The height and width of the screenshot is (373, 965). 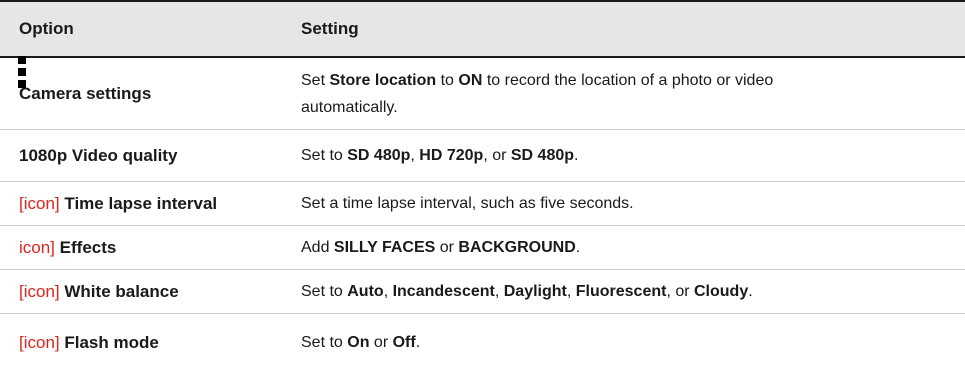 What do you see at coordinates (349, 107) in the screenshot?
I see `setting-text-line2: automatically.` at bounding box center [349, 107].